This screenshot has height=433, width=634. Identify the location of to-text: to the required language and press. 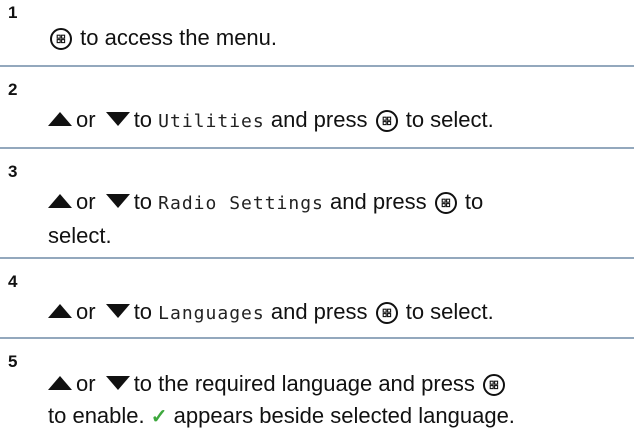
(304, 383).